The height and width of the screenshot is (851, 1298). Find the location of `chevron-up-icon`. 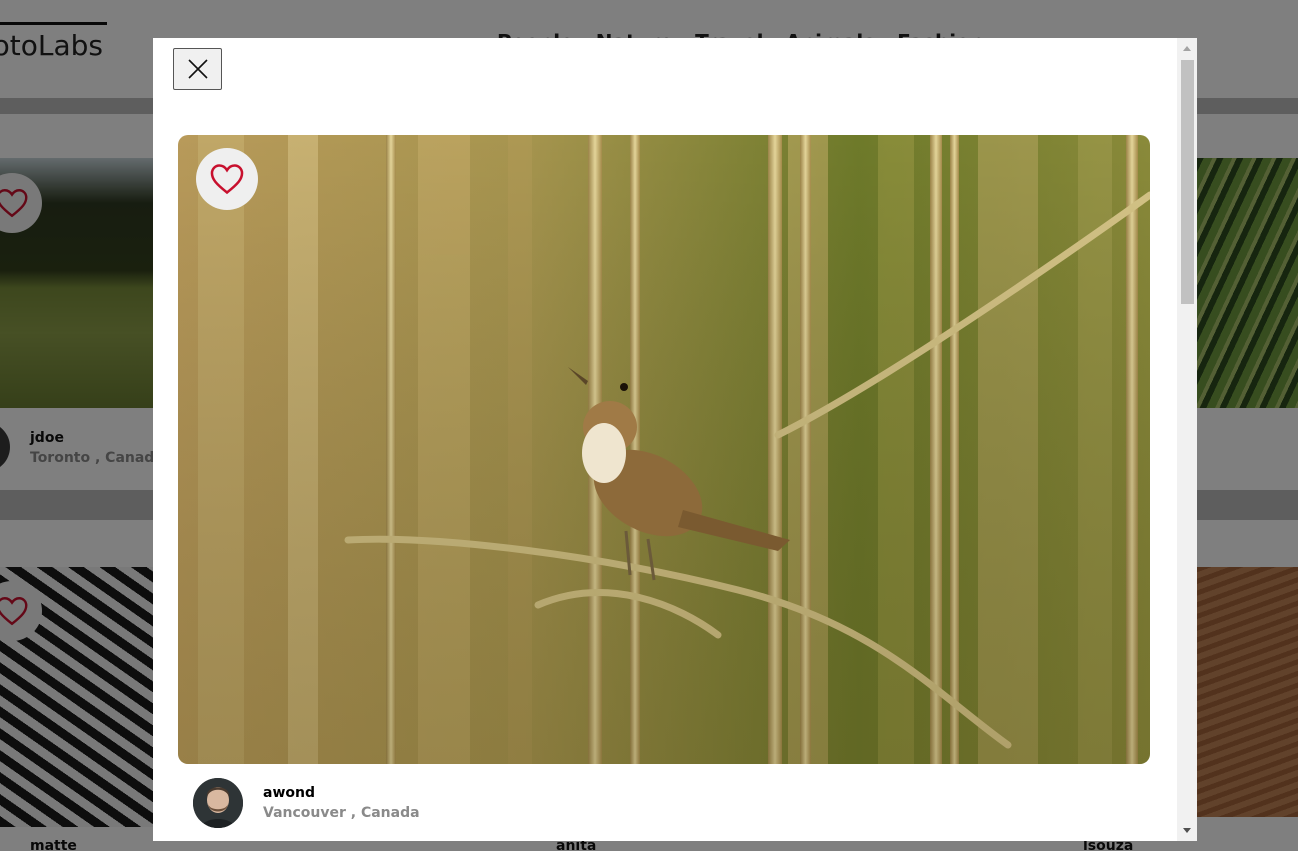

chevron-up-icon is located at coordinates (1187, 48).